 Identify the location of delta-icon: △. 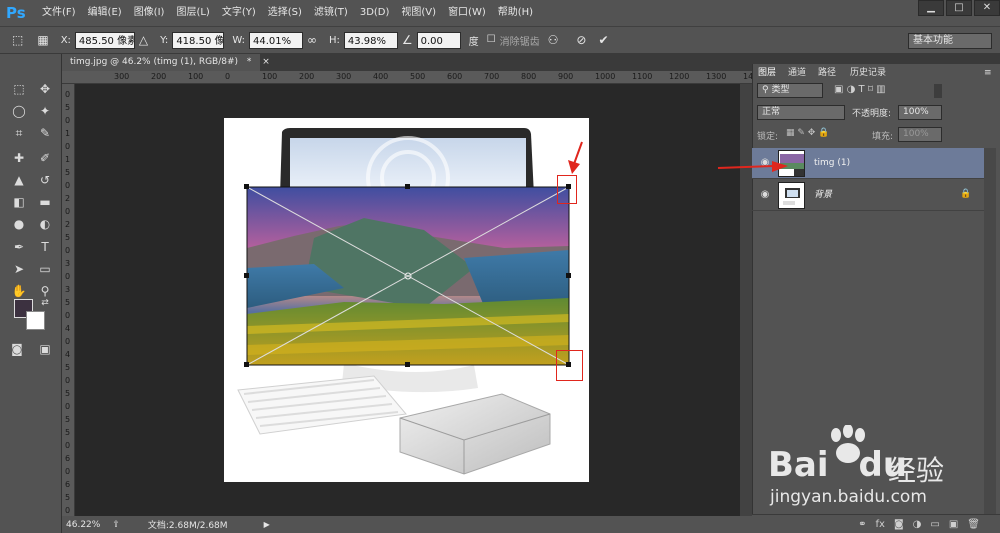
(143, 40).